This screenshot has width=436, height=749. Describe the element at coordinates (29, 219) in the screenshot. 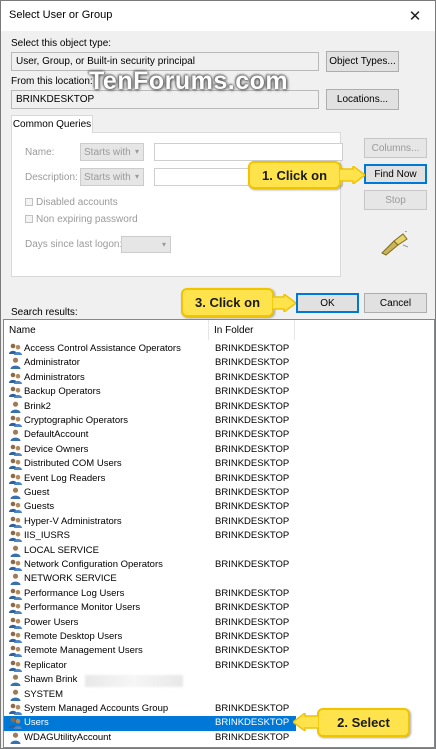

I see `non-expiring-password-checkbox` at that location.